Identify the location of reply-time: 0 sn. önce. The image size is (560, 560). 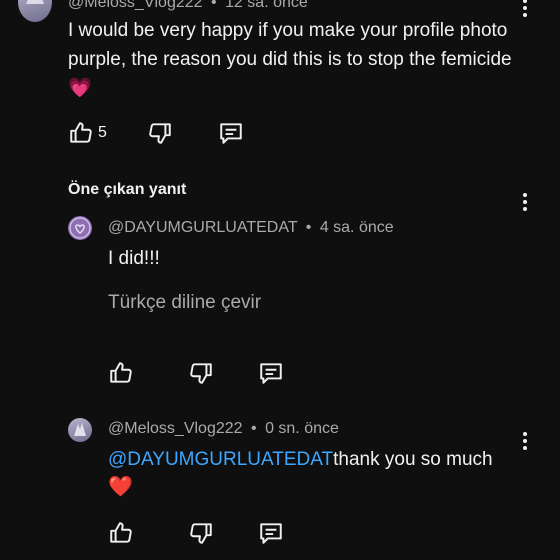
(302, 428).